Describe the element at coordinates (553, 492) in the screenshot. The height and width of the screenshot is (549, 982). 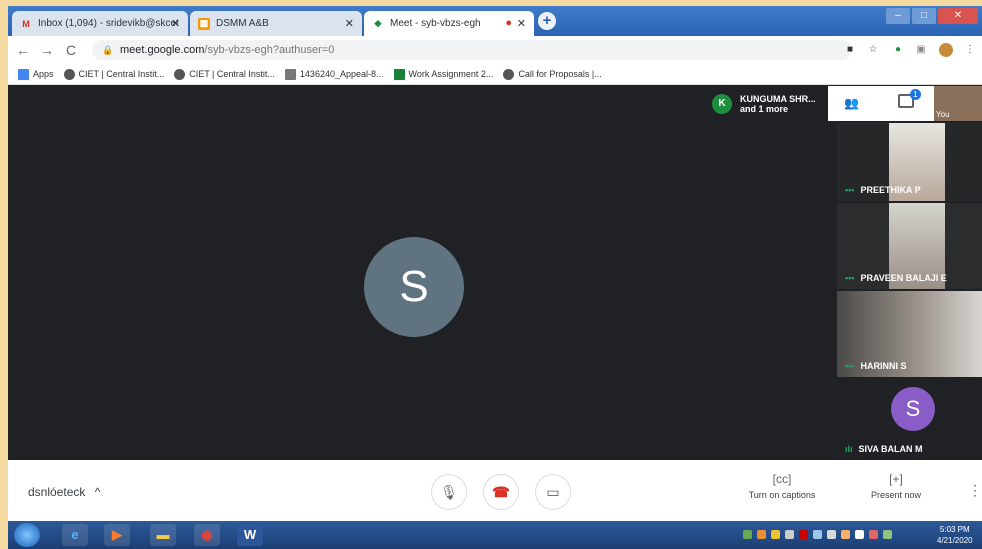
I see `camera-button: ▭` at that location.